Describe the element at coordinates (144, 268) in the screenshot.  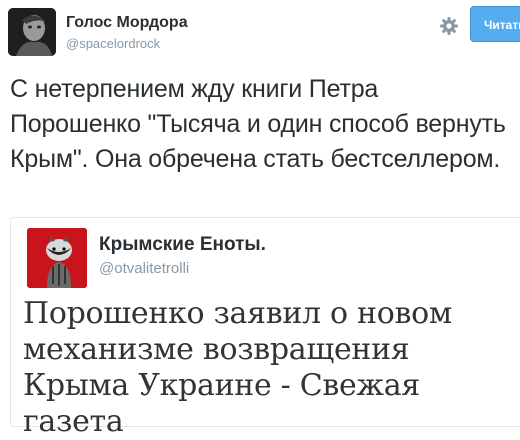
I see `quoted-author-handle: @otvalitetrolli` at that location.